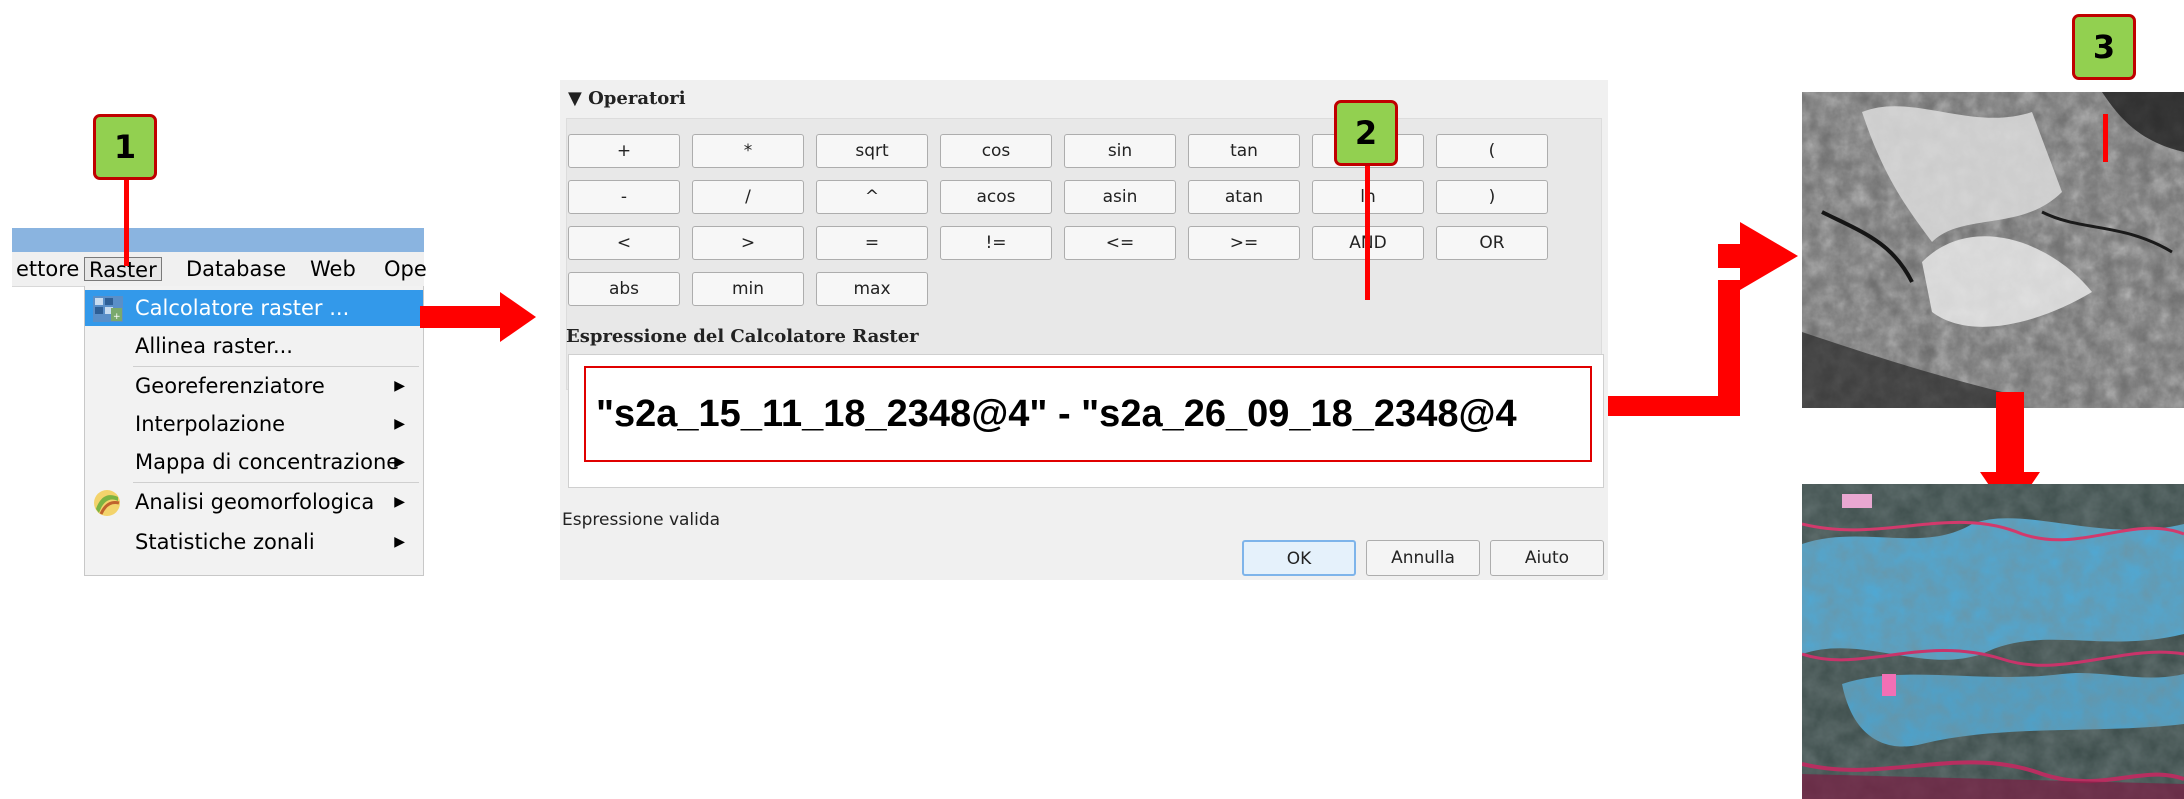  I want to click on menu-item-zonal-statistics: Statistiche zonali ▶, so click(254, 542).